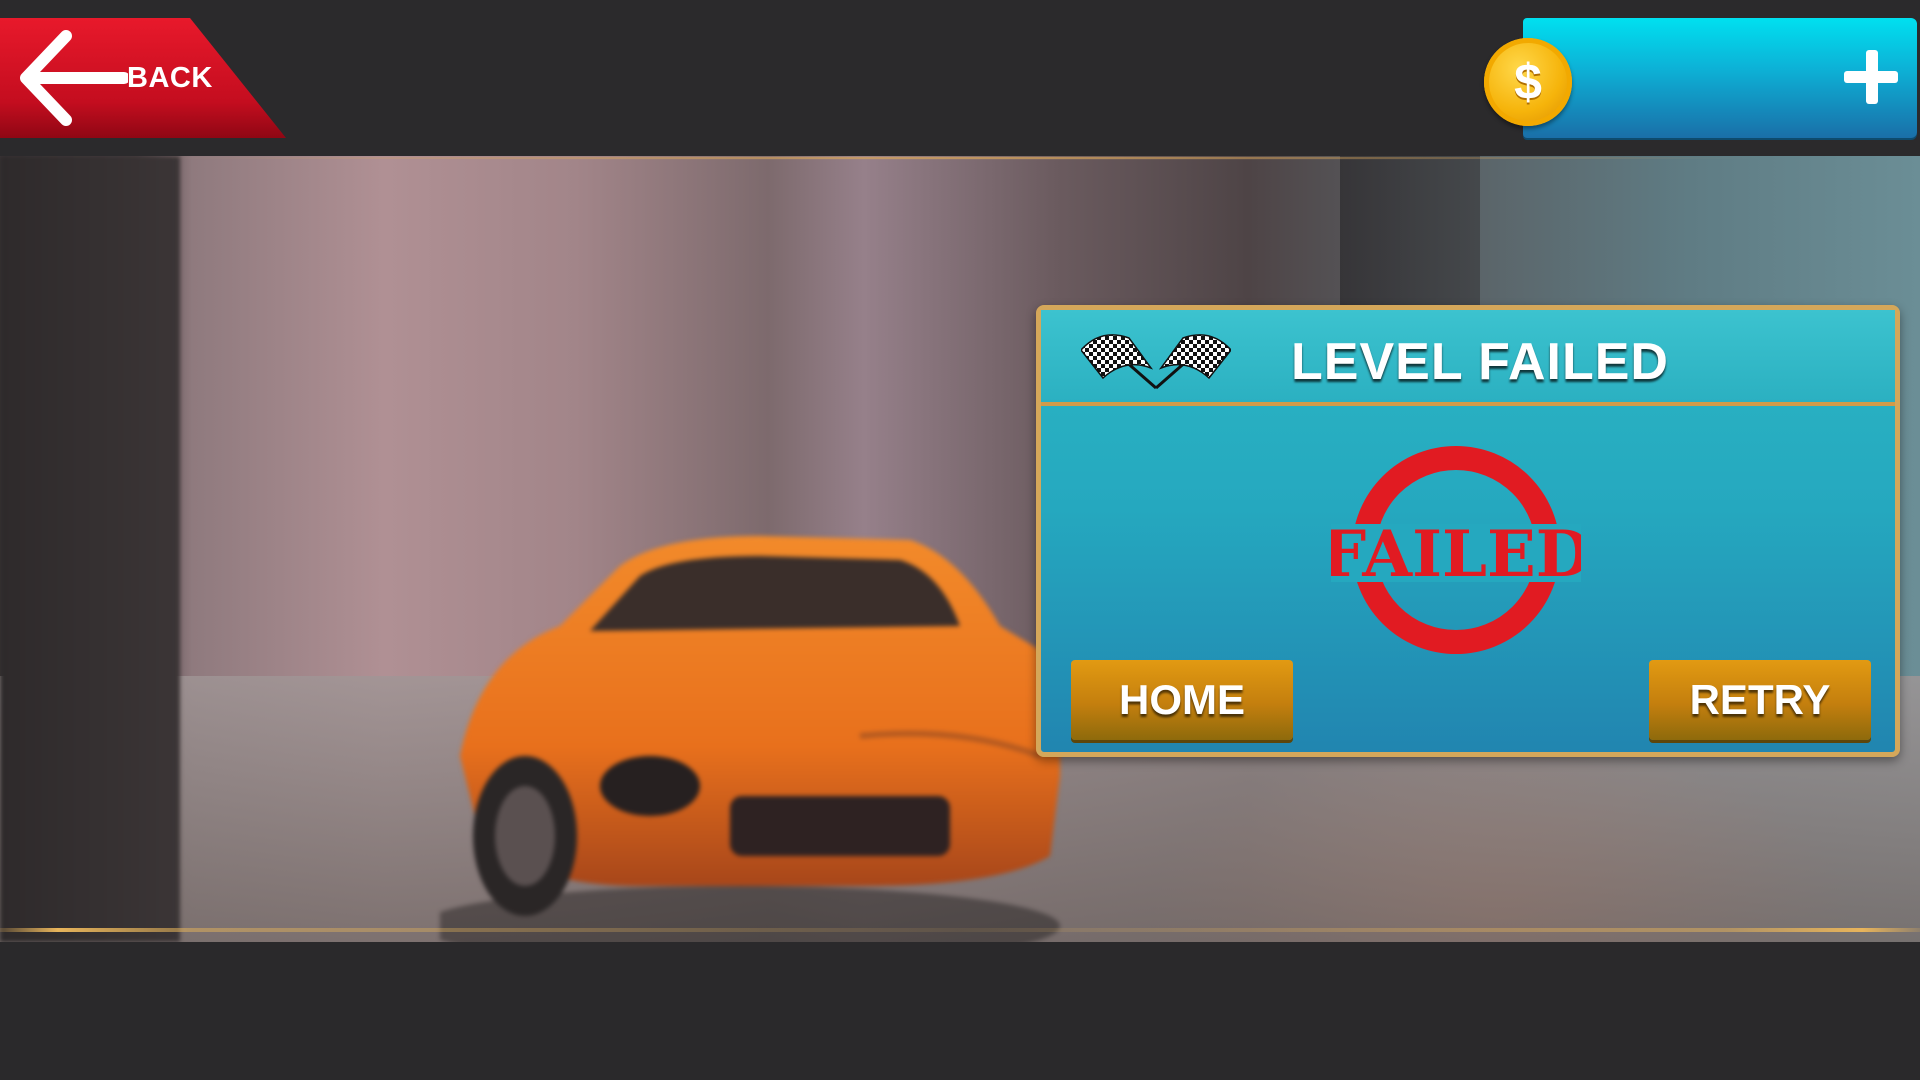 The height and width of the screenshot is (1080, 1920). I want to click on garage-pillar, so click(90, 549).